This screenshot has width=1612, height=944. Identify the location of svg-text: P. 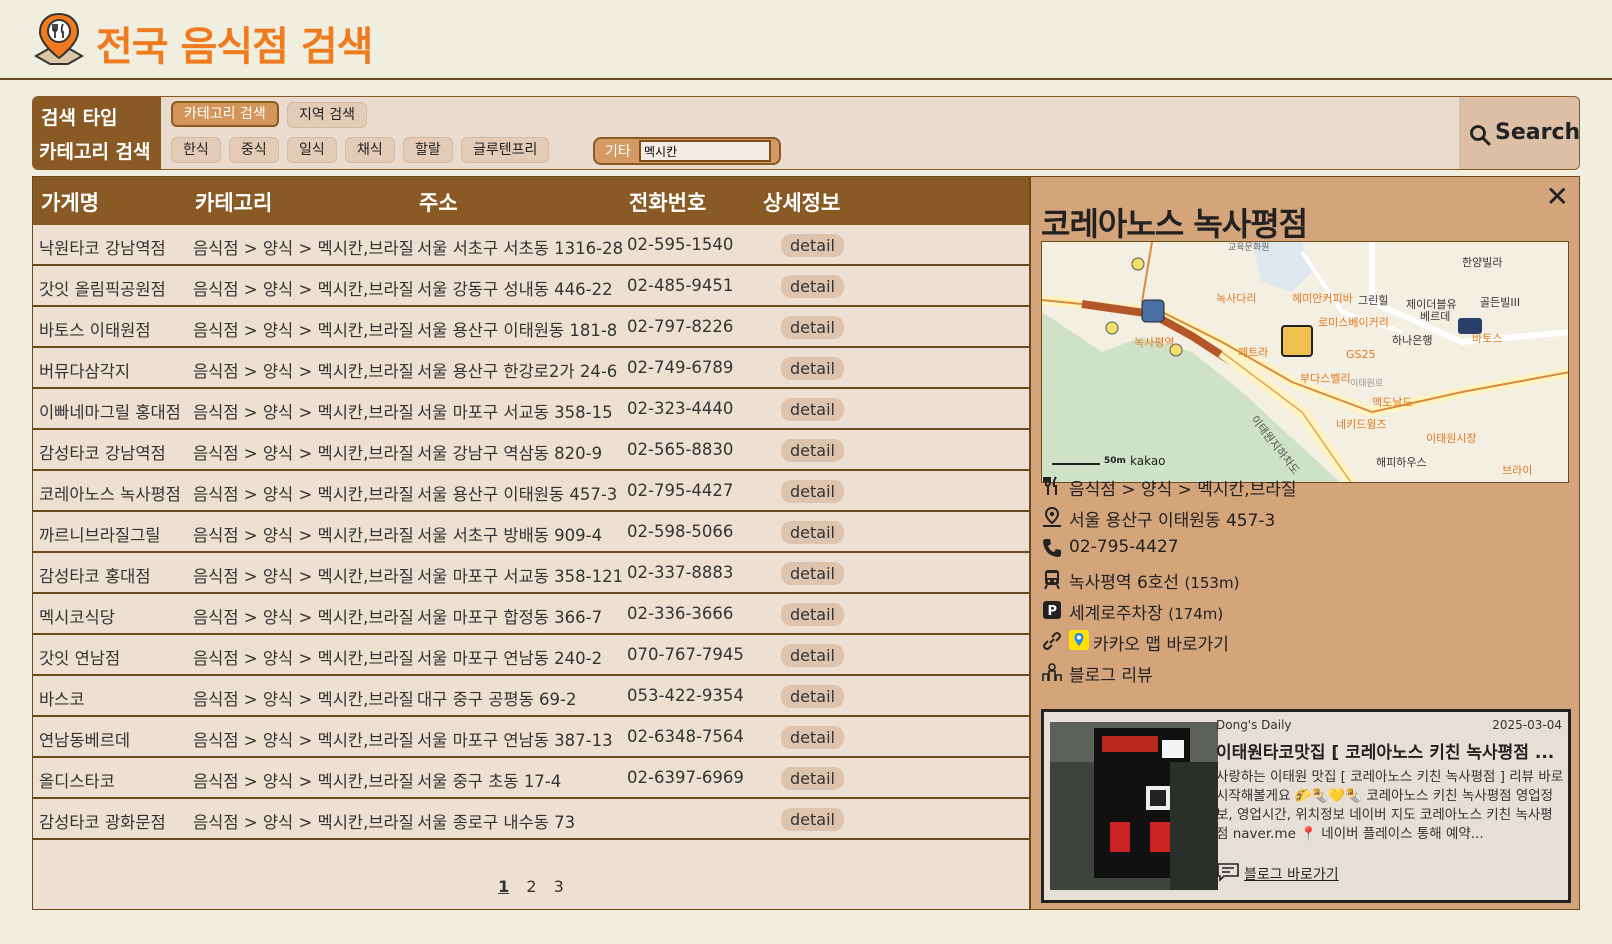
(1053, 611).